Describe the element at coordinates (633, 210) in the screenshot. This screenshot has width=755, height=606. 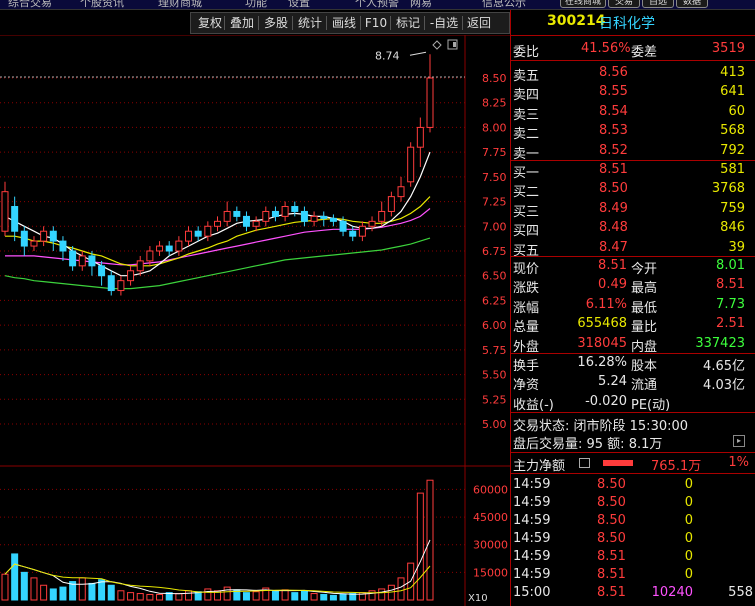
I see `bid-row: 买三 8.49 759` at that location.